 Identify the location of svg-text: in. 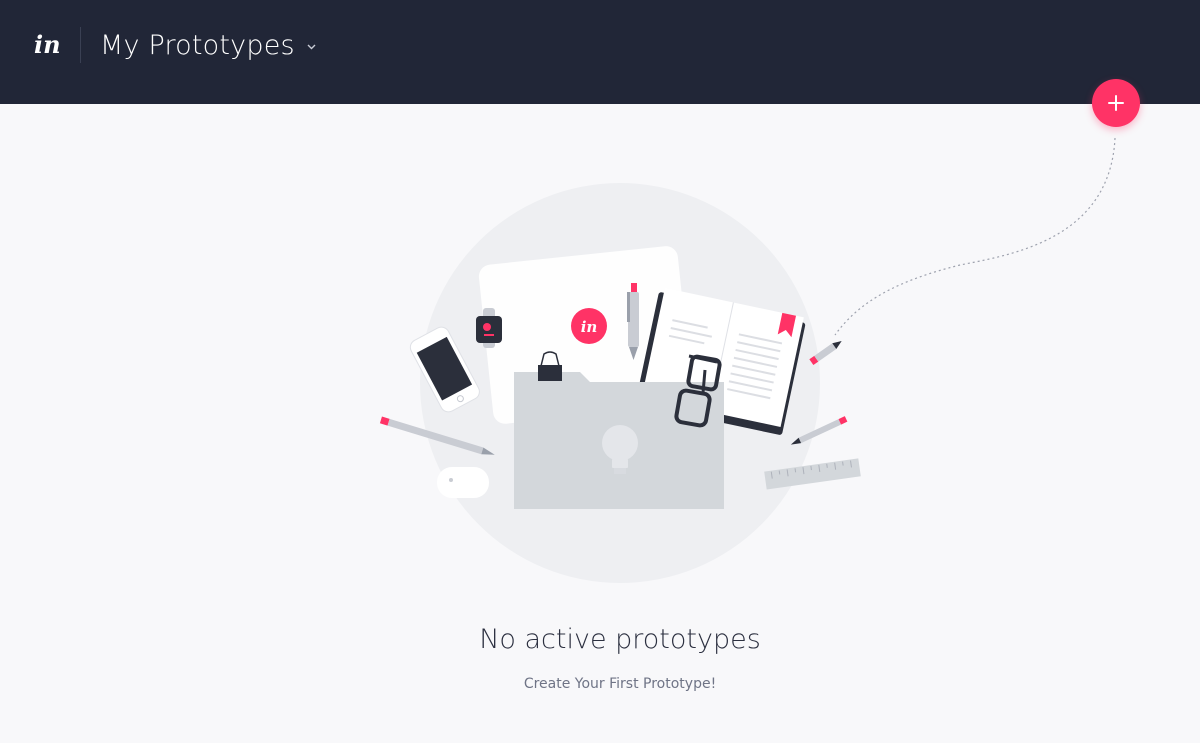
(589, 327).